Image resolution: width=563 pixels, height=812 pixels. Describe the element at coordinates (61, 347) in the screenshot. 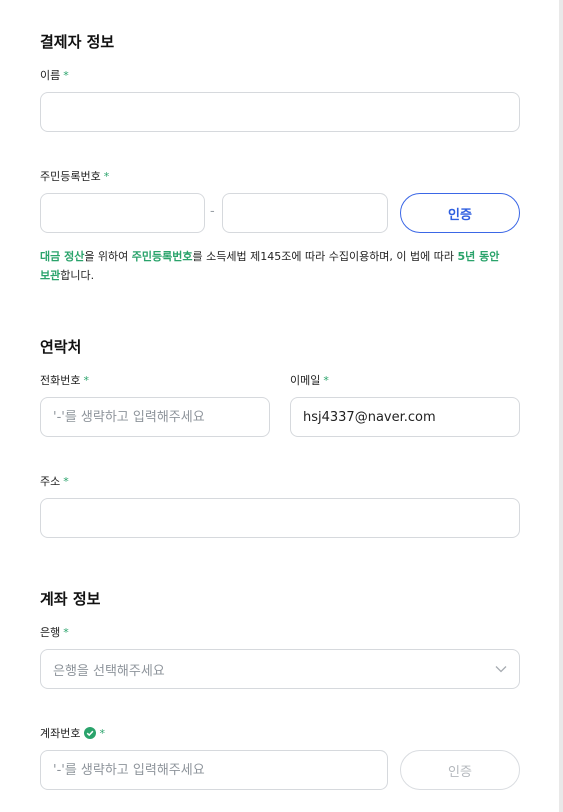

I see `contact-section-title: 연락처` at that location.